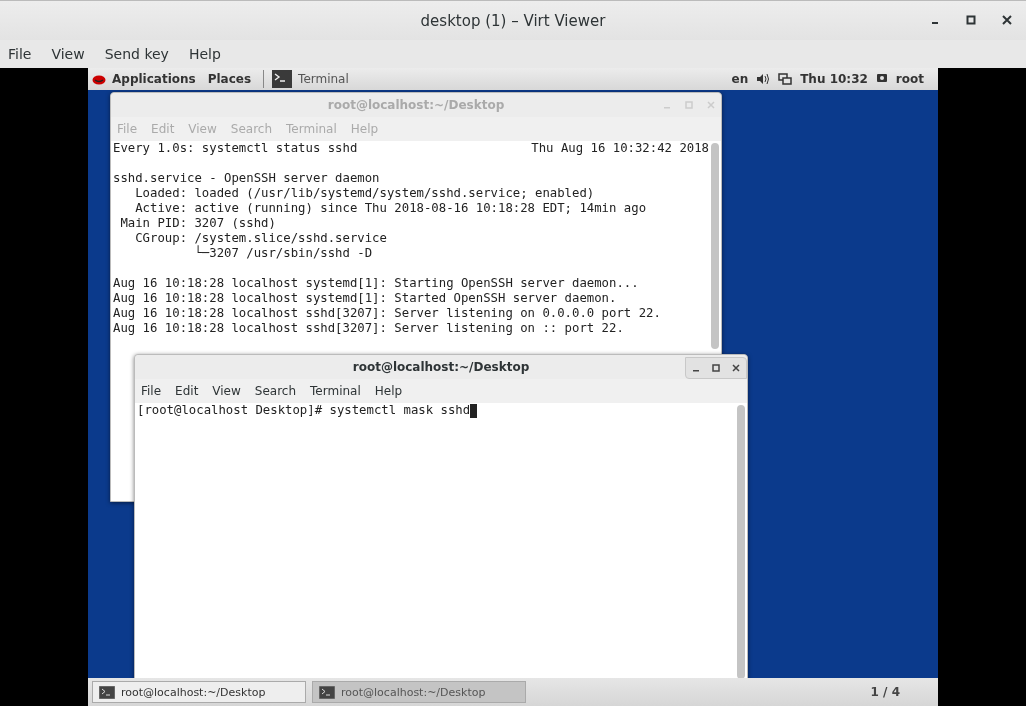 This screenshot has height=706, width=1026. What do you see at coordinates (136, 54) in the screenshot?
I see `menu-item: Send key` at bounding box center [136, 54].